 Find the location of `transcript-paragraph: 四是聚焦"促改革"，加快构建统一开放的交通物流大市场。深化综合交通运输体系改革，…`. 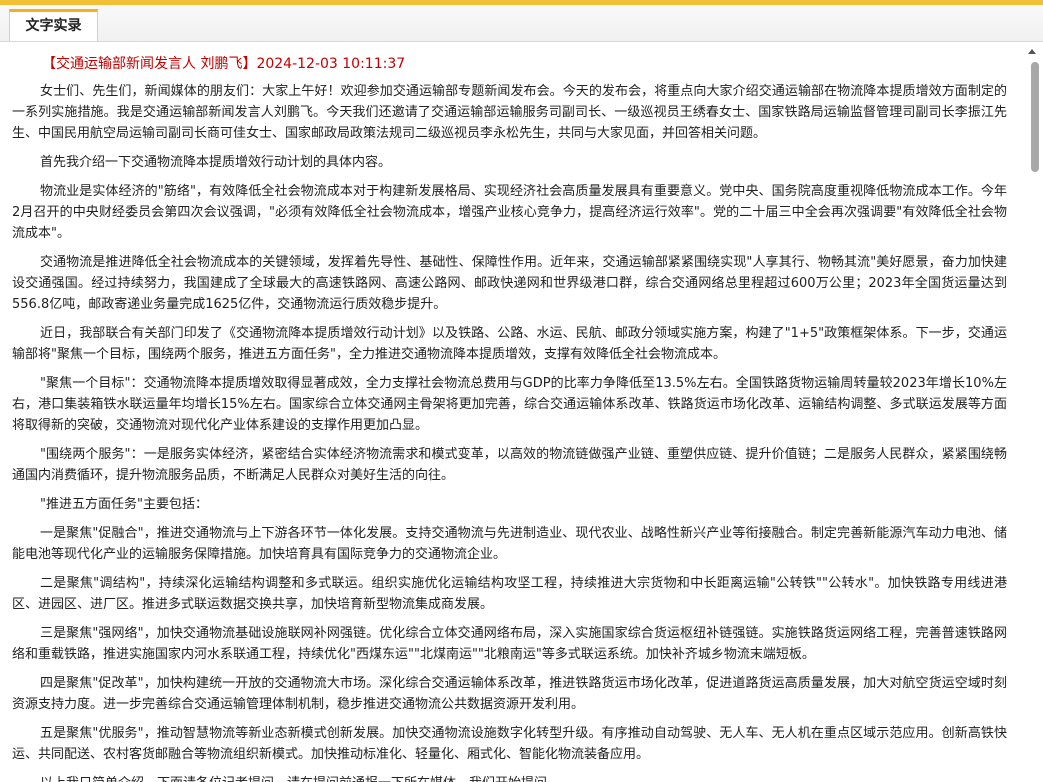

transcript-paragraph: 四是聚焦"促改革"，加快构建统一开放的交通物流大市场。深化综合交通运输体系改革，… is located at coordinates (509, 694).